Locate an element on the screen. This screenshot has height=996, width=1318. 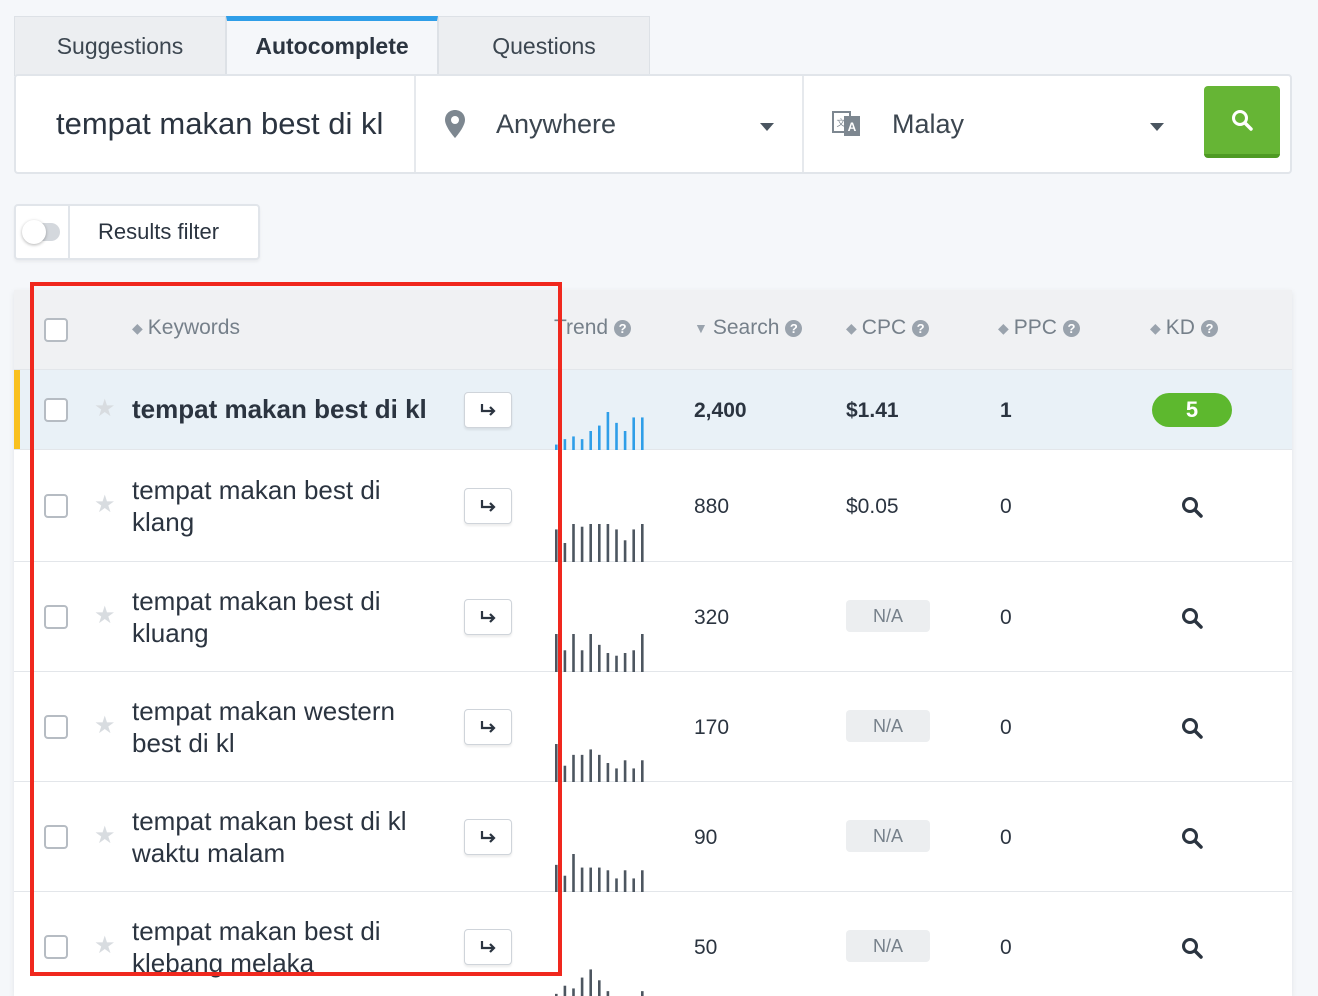
language-select: A 文 Malay is located at coordinates (998, 124).